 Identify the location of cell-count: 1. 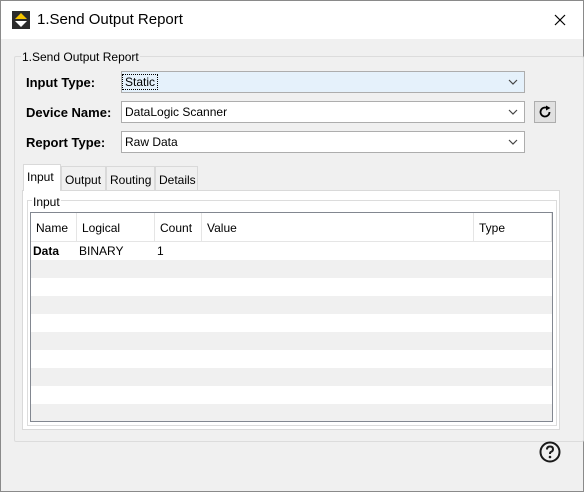
(160, 251).